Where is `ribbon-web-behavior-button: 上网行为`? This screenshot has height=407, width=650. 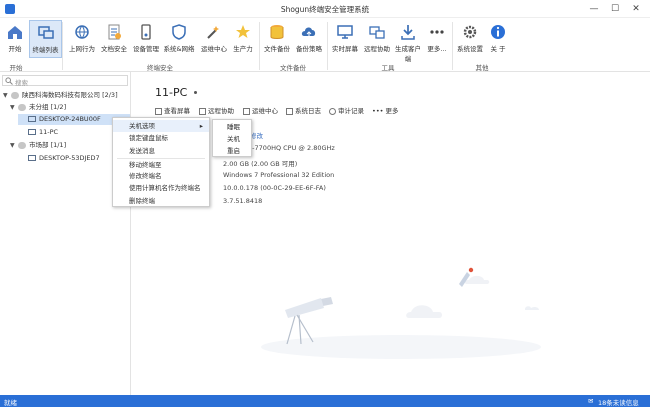 ribbon-web-behavior-button: 上网行为 is located at coordinates (82, 39).